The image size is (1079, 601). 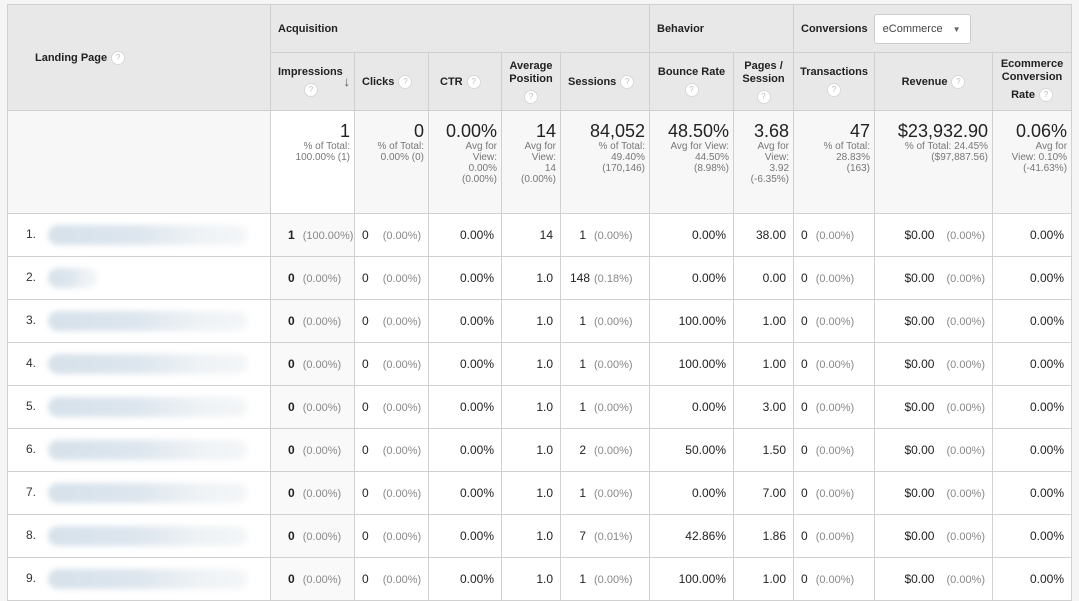 I want to click on pages-session-header: Pages / Session ?, so click(x=763, y=81).